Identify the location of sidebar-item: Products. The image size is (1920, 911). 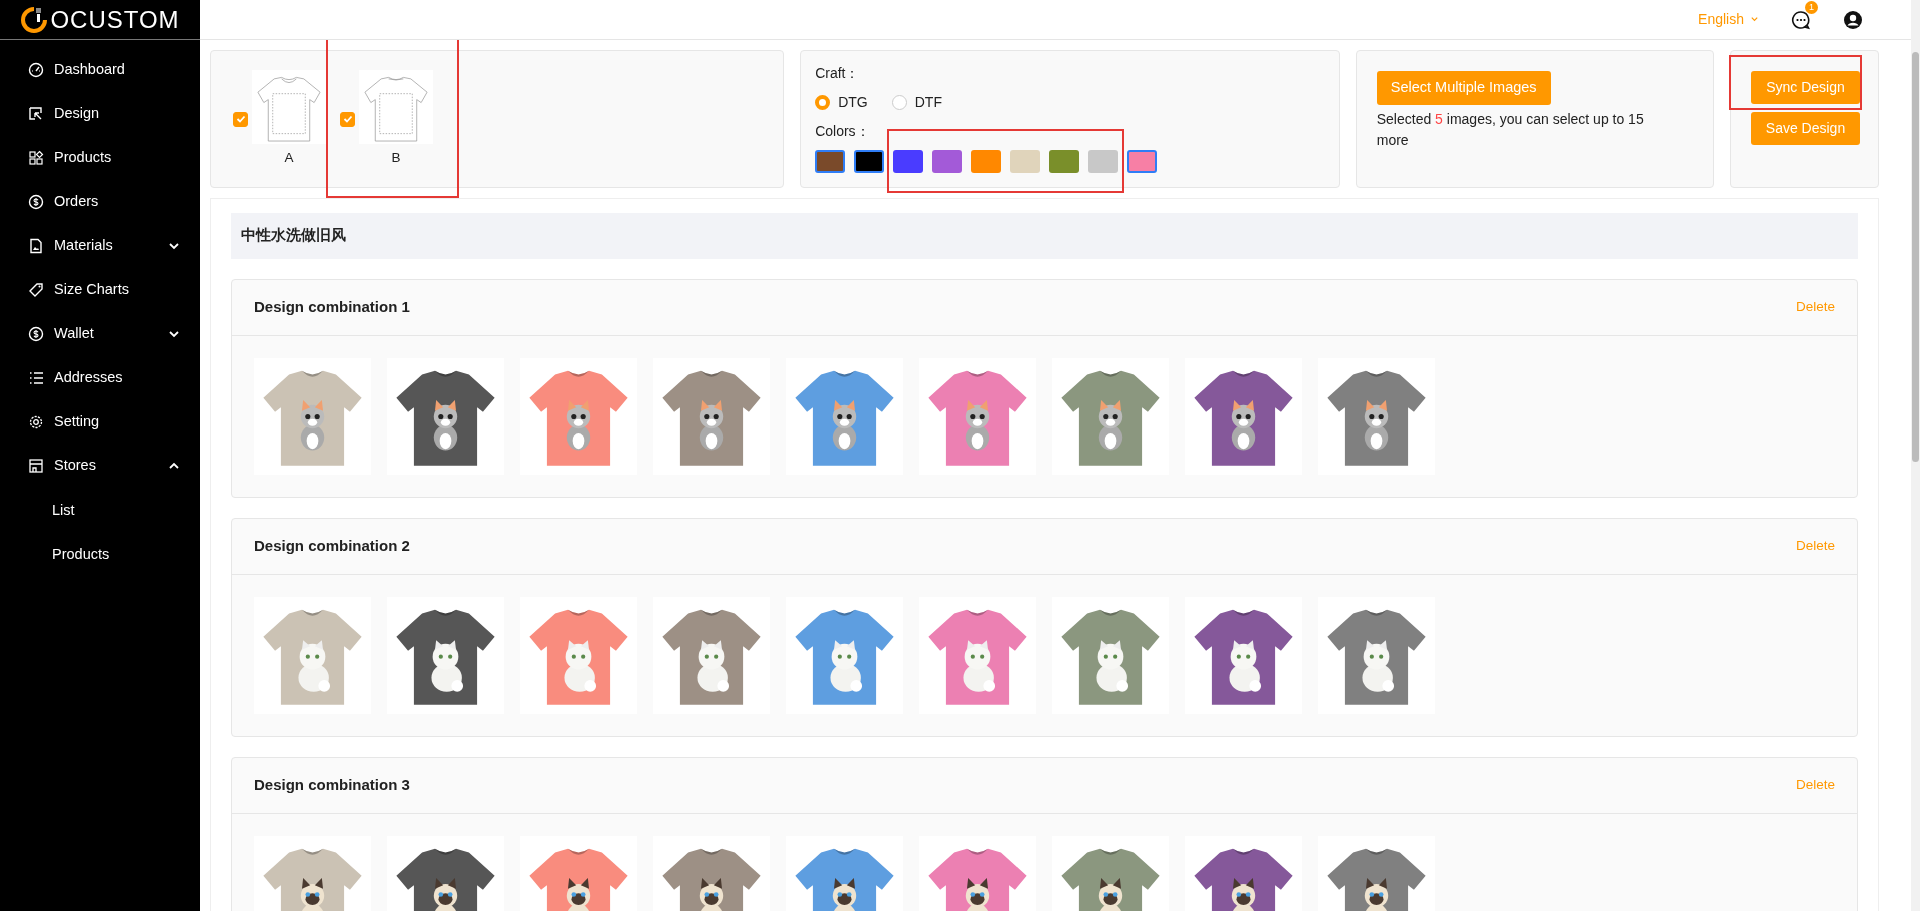
(100, 158).